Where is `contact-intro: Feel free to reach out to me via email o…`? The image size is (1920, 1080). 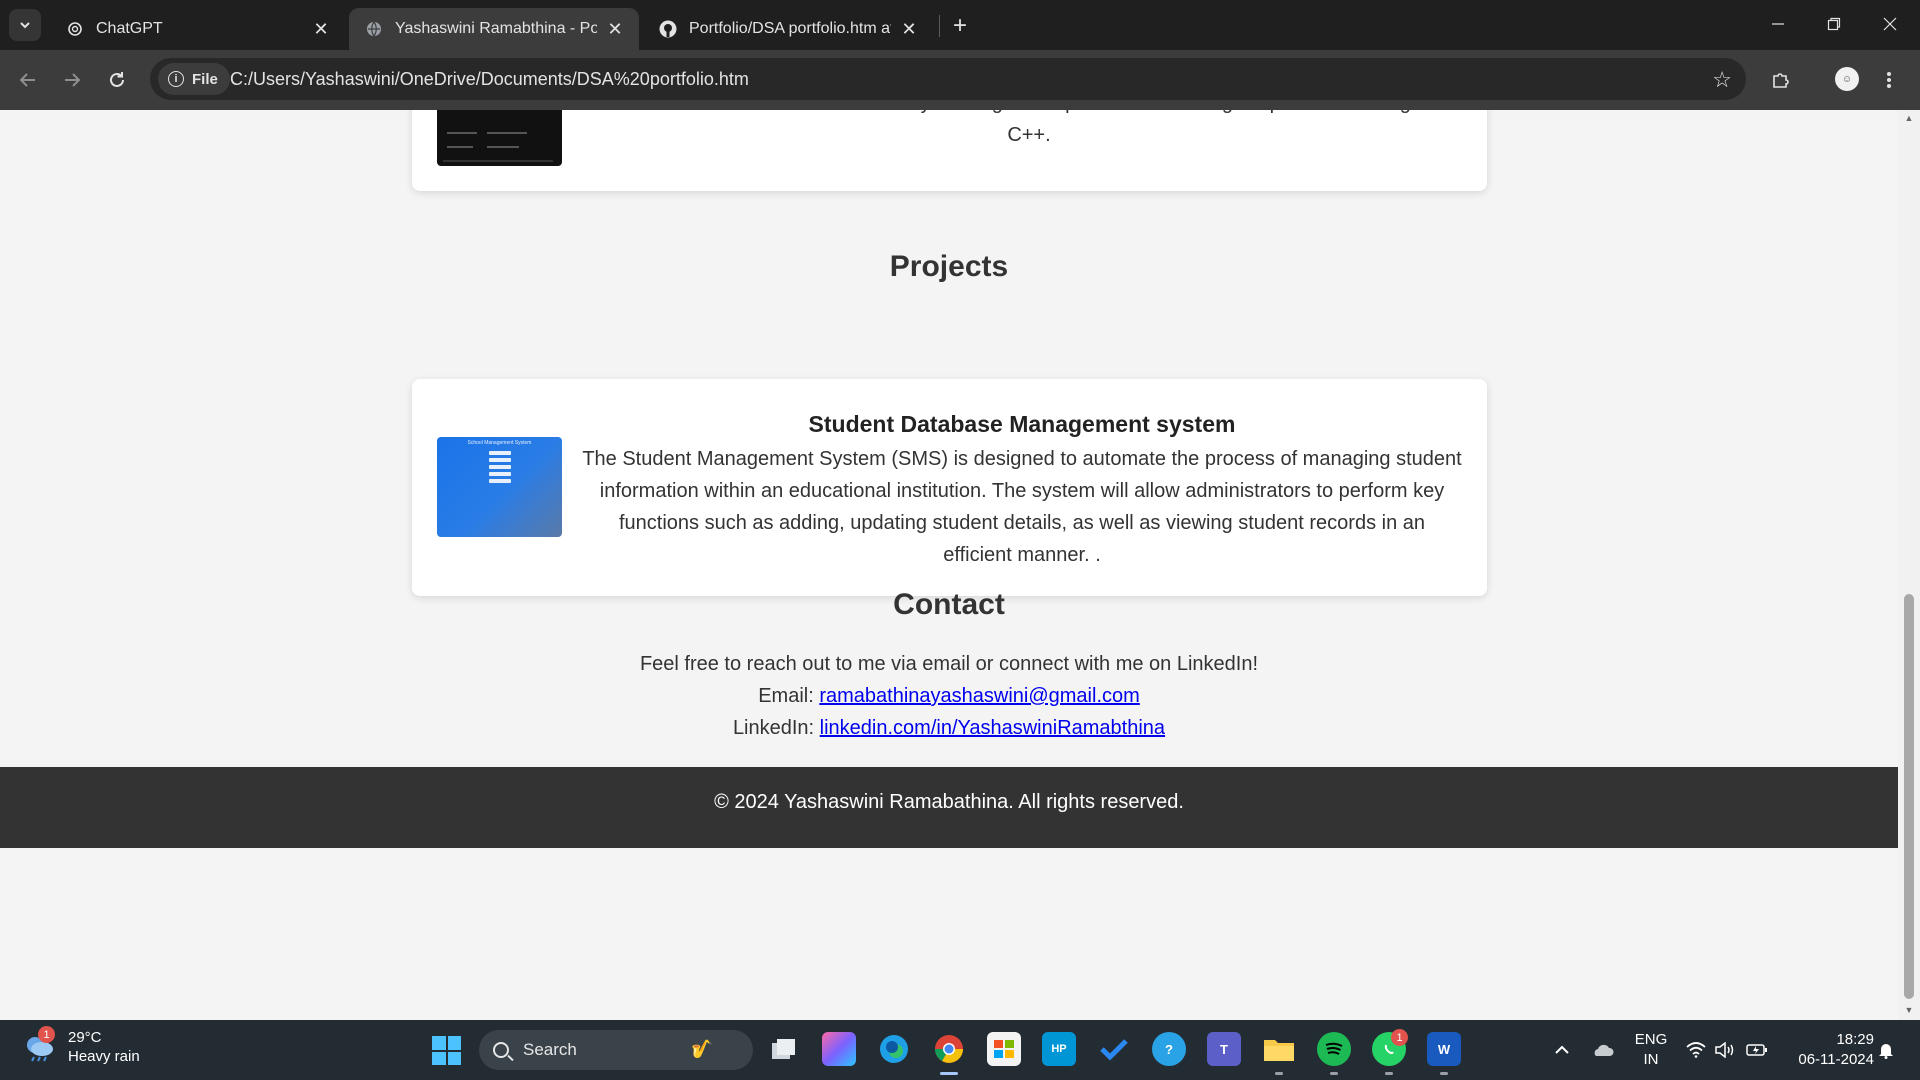 contact-intro: Feel free to reach out to me via email o… is located at coordinates (949, 664).